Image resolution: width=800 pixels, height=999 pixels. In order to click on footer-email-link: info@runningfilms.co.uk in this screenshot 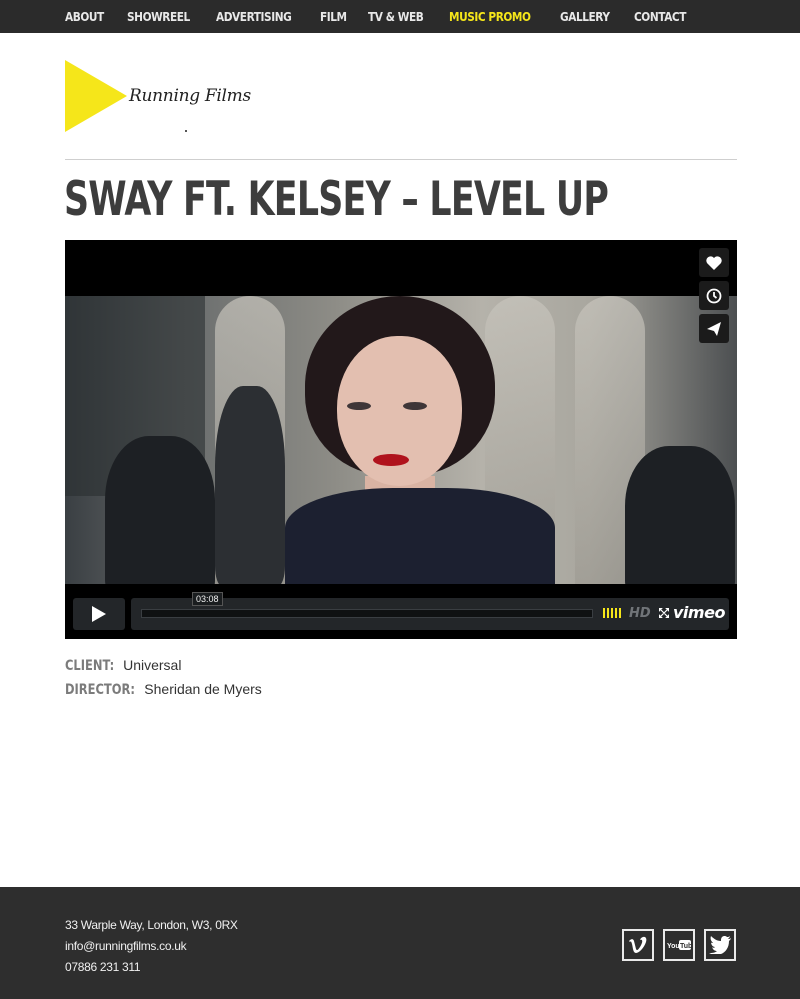, I will do `click(151, 949)`.